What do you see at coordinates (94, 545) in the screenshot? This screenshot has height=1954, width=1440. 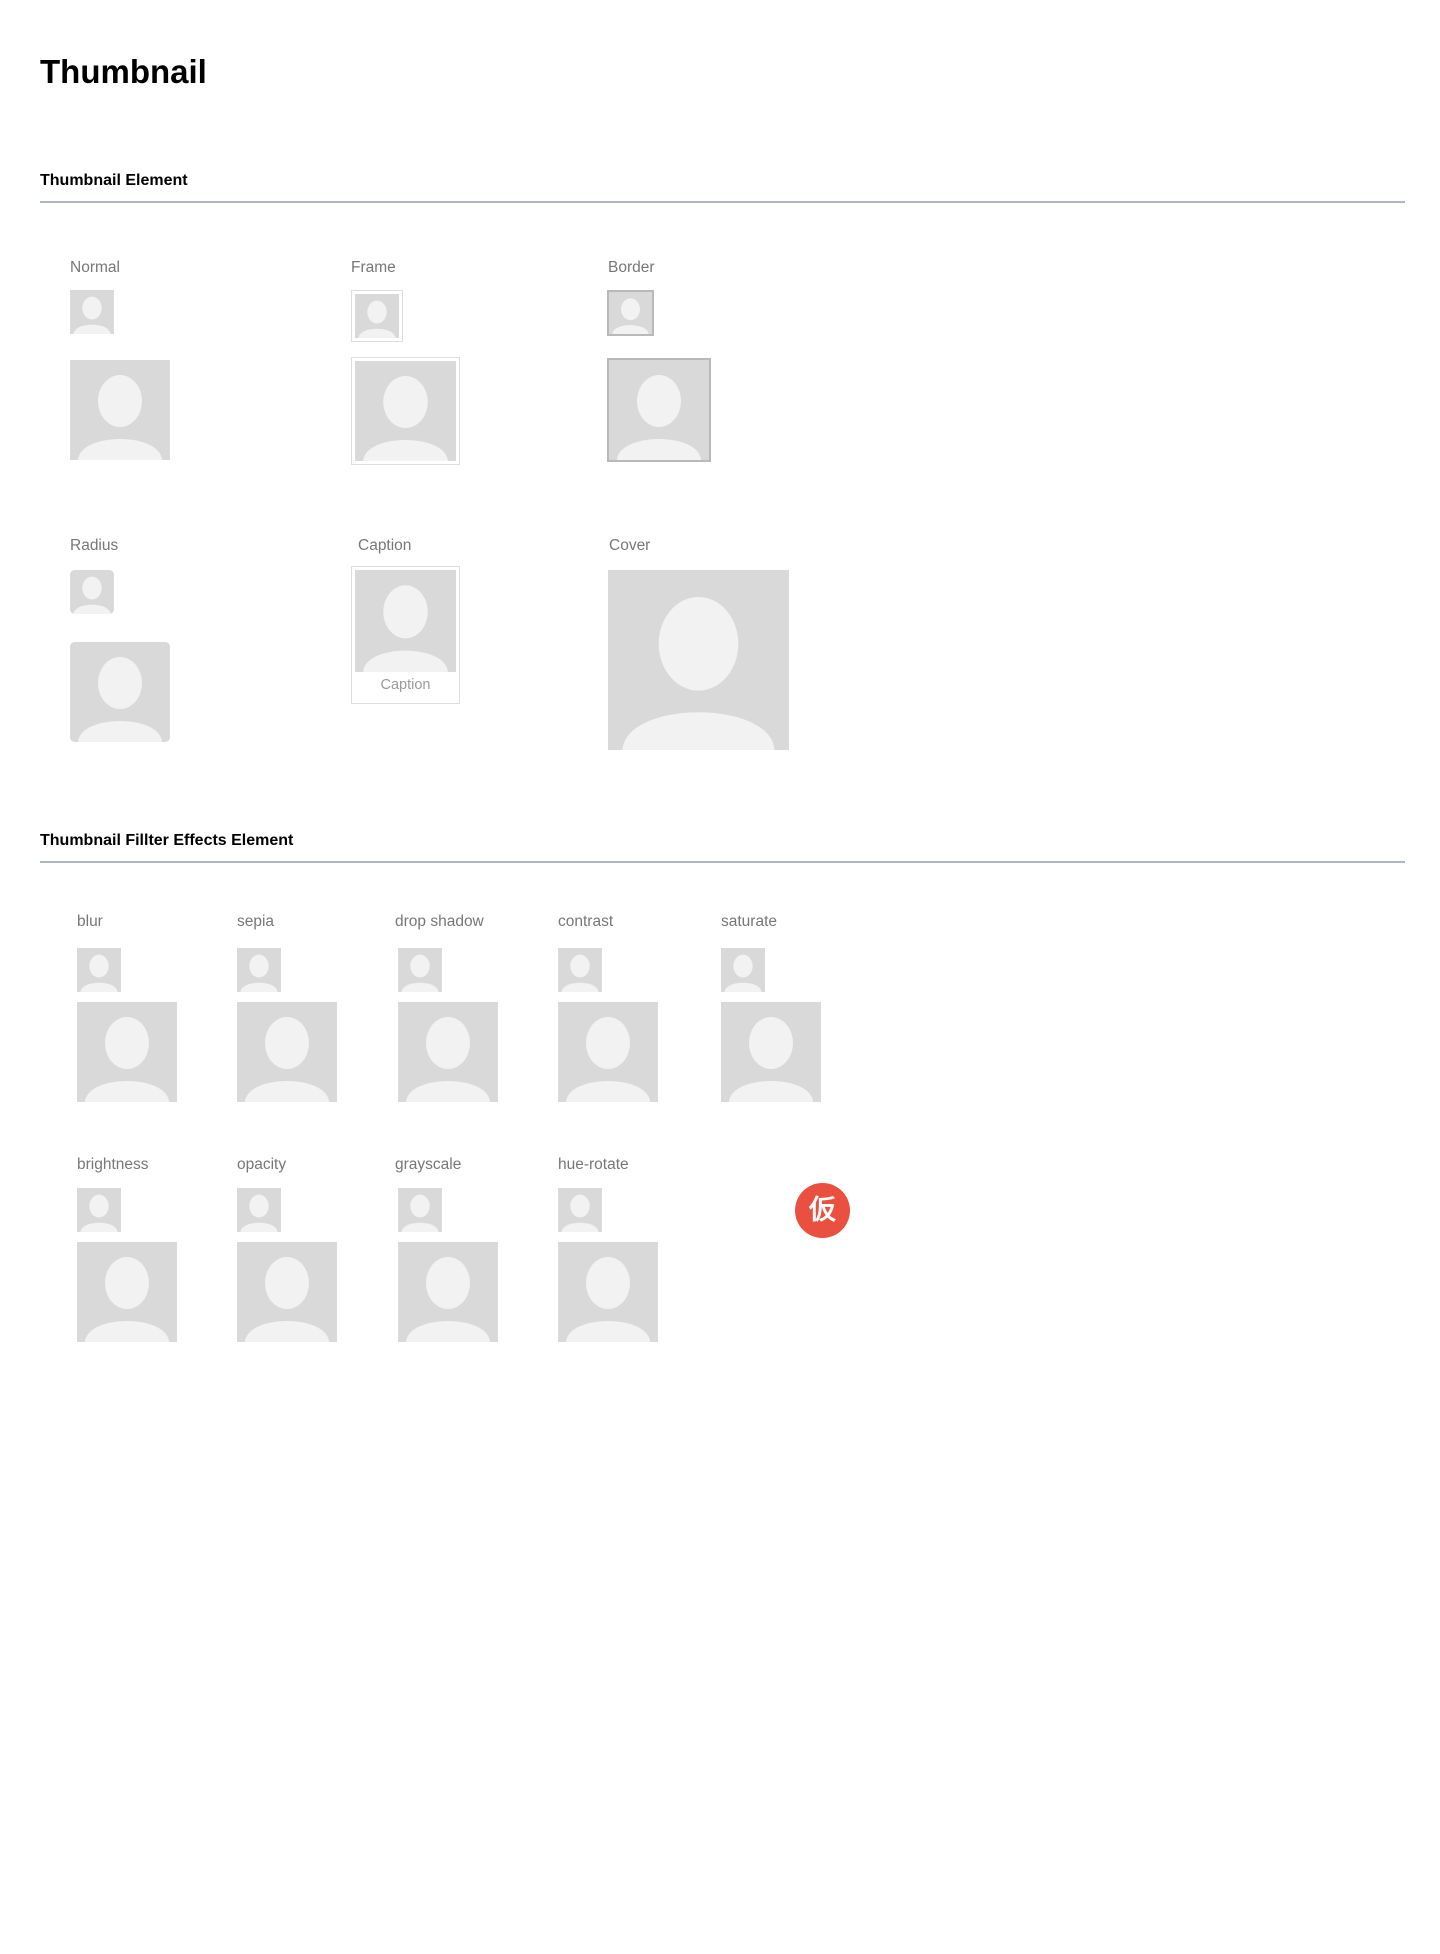 I see `radius-label: Radius` at bounding box center [94, 545].